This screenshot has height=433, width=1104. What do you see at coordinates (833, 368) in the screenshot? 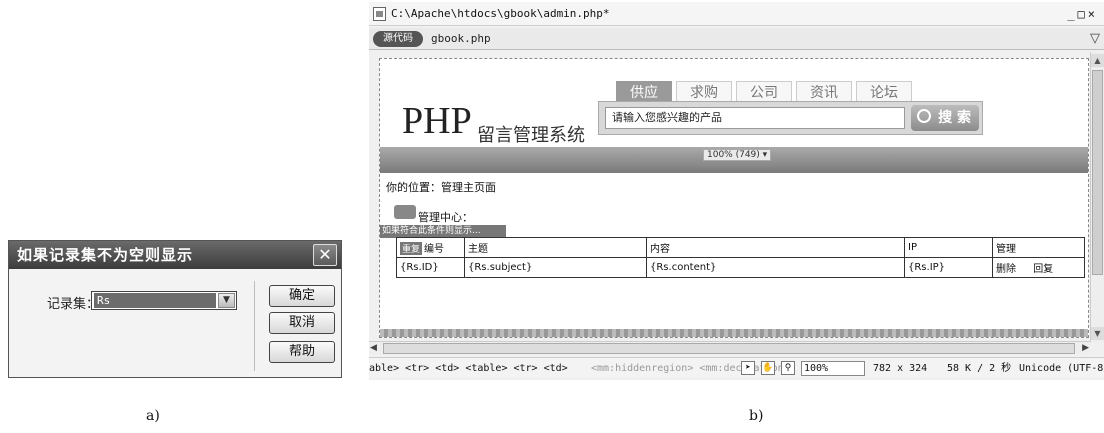
I see `zoom-select: 100%` at bounding box center [833, 368].